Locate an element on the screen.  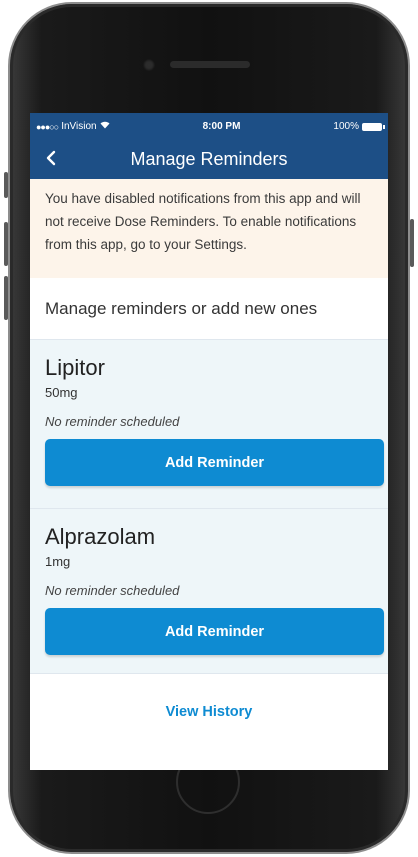
front-camera is located at coordinates (149, 65).